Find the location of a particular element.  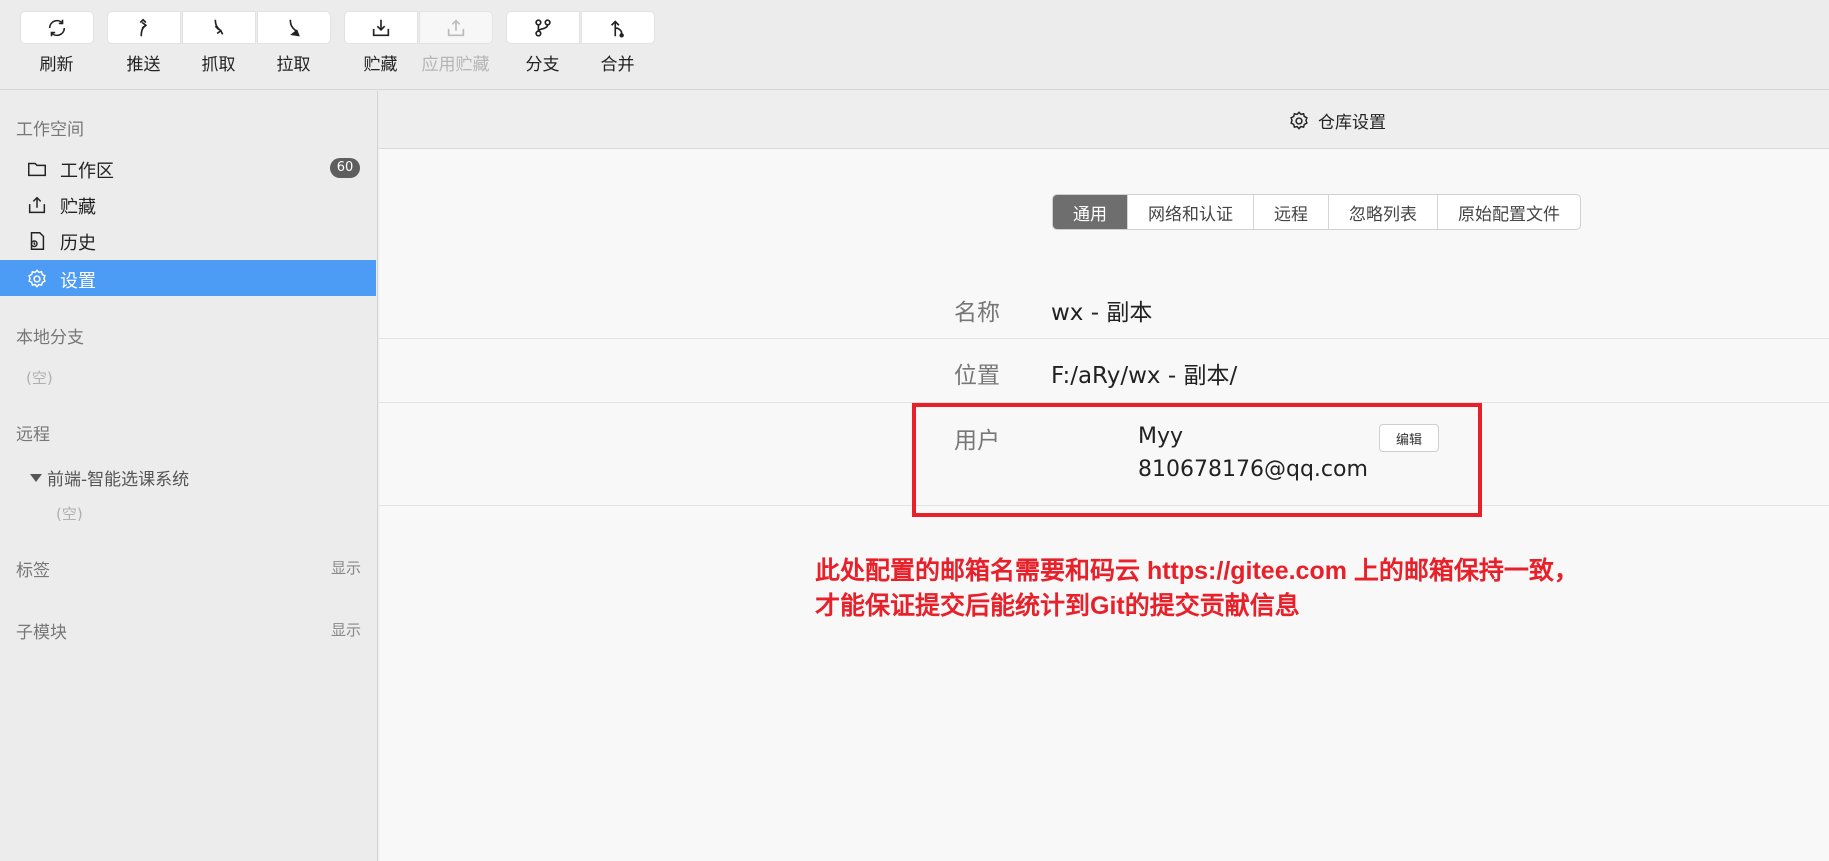

fetch-button: 抓取 is located at coordinates (218, 43).